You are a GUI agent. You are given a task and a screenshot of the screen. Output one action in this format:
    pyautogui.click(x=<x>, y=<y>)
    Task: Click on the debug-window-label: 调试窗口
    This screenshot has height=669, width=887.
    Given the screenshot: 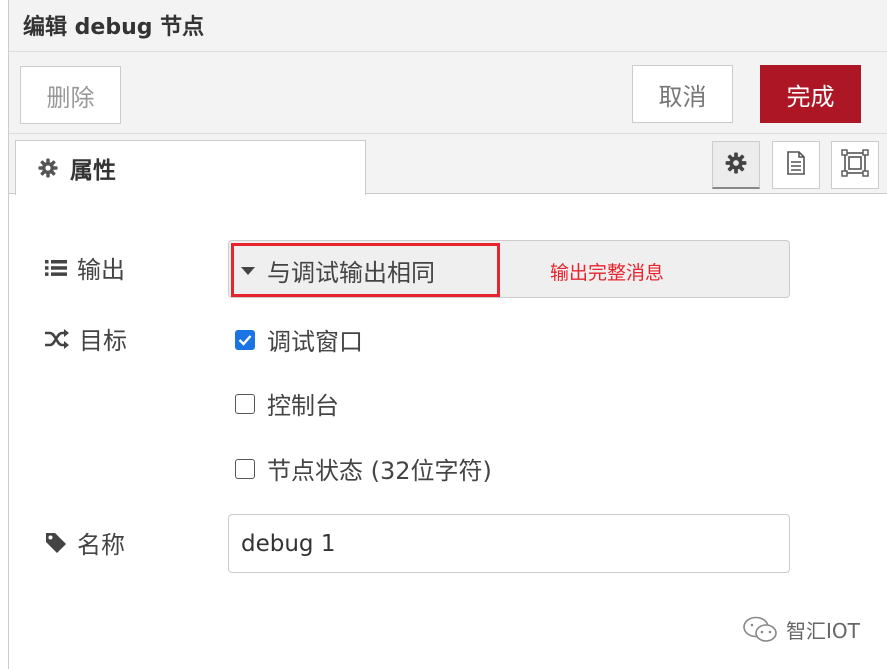 What is the action you would take?
    pyautogui.click(x=315, y=342)
    